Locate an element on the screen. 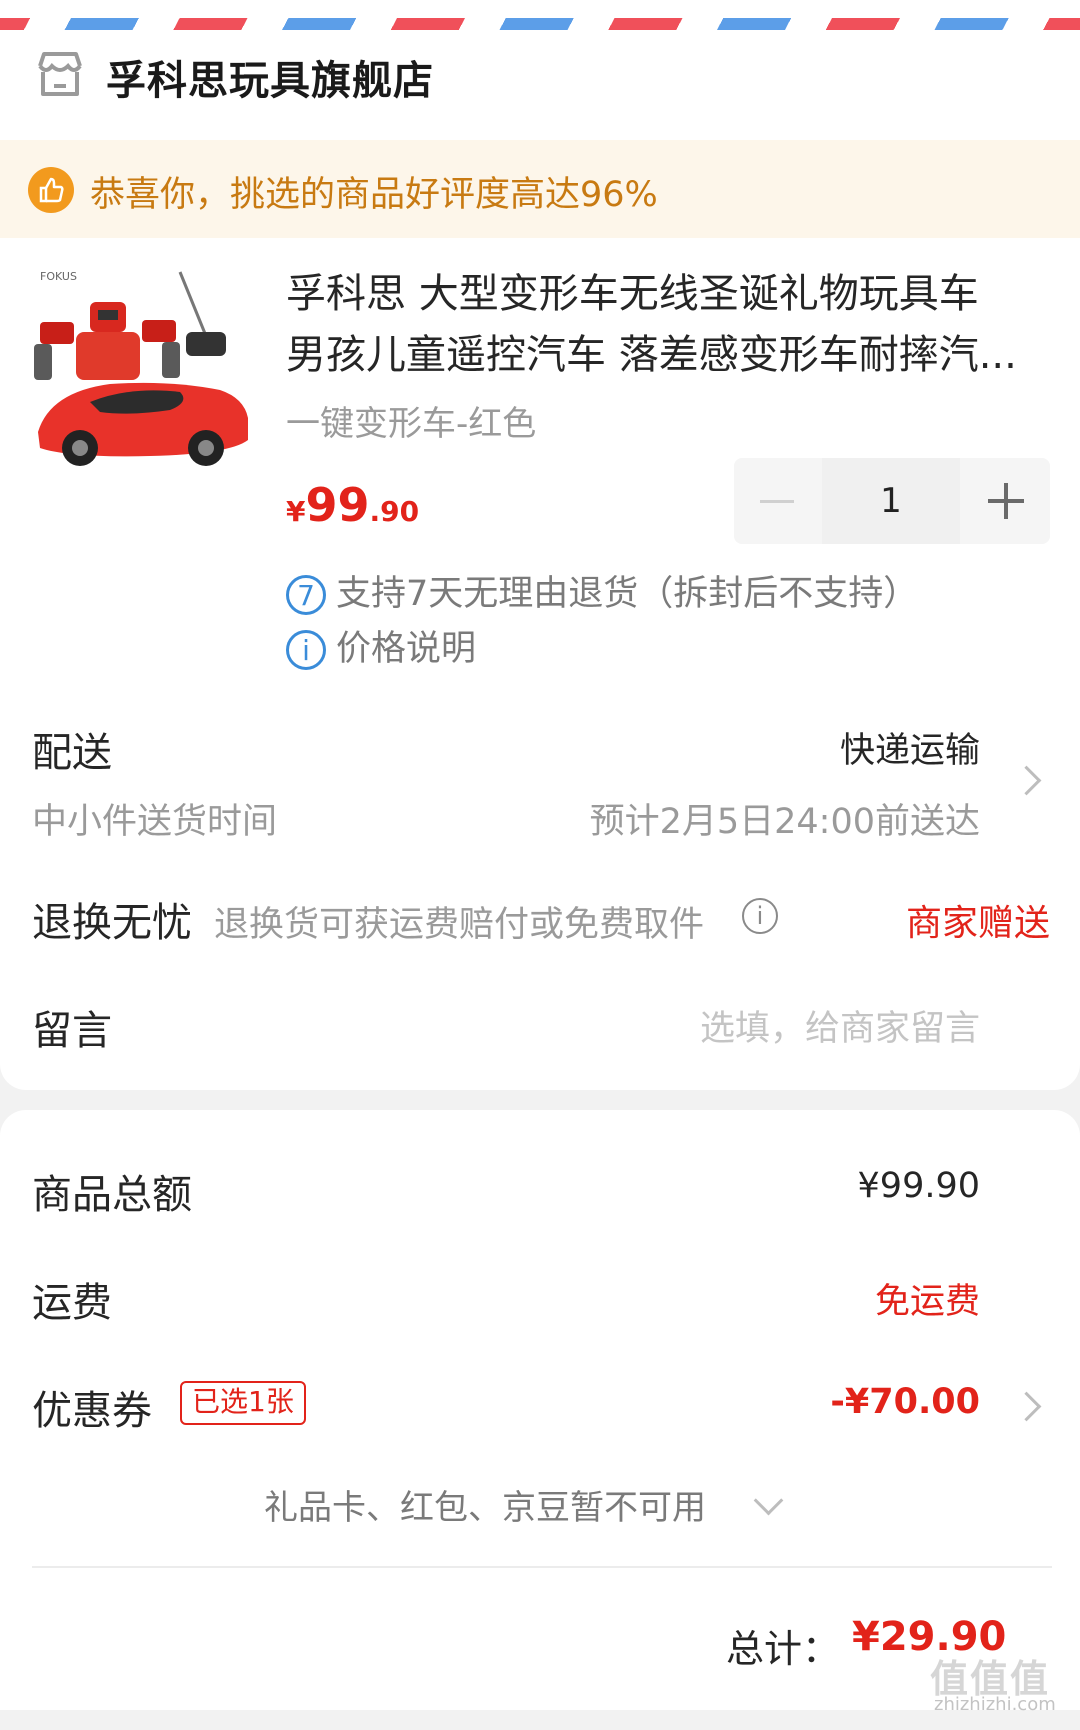  service-return-policy: 7 支持7天无理由退货（拆封后不支持） is located at coordinates (602, 590).